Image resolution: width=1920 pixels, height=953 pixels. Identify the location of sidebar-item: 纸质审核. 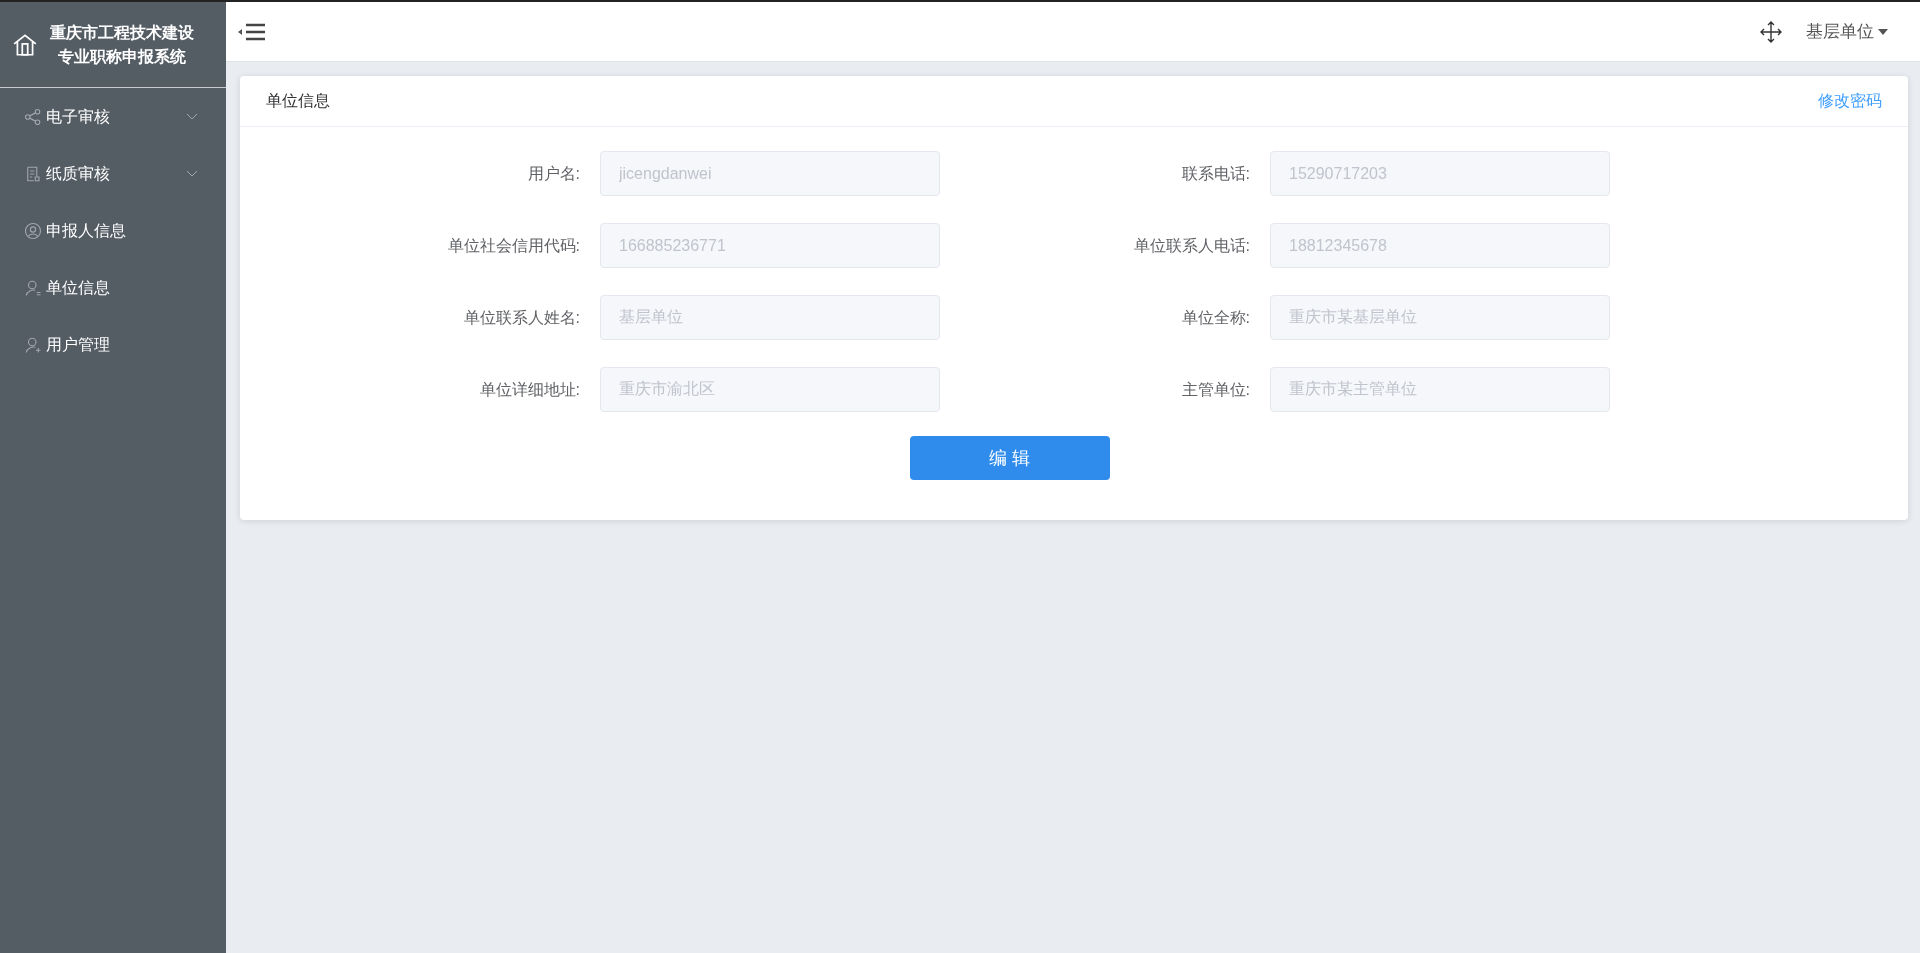
(113, 173).